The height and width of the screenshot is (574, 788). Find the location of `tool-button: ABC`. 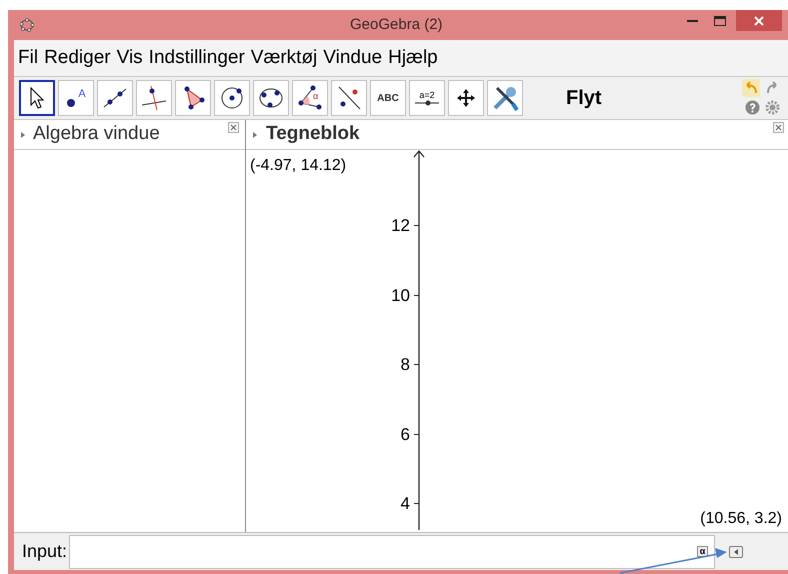

tool-button: ABC is located at coordinates (388, 98).